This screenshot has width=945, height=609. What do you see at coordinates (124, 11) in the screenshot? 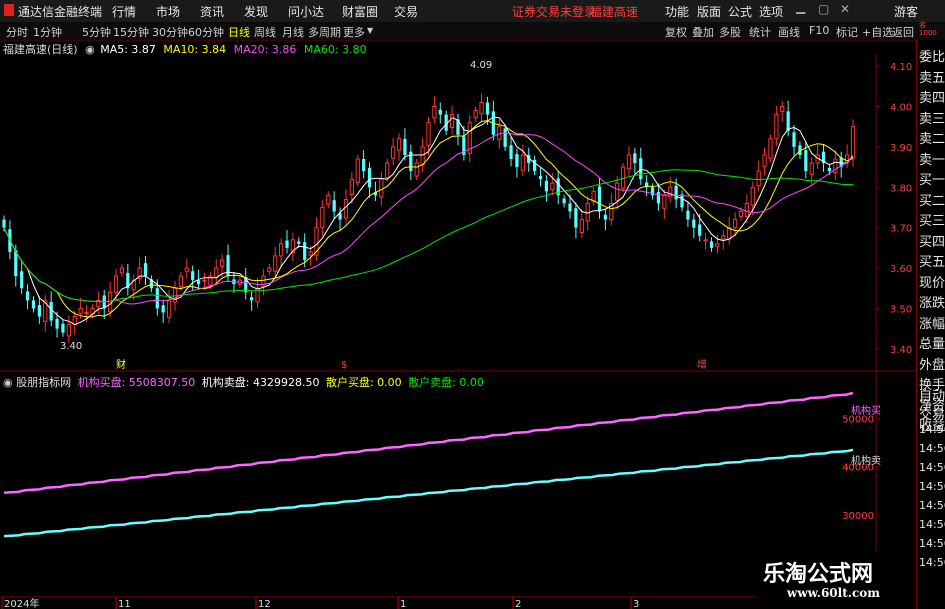
I see `menu-item: 行情` at bounding box center [124, 11].